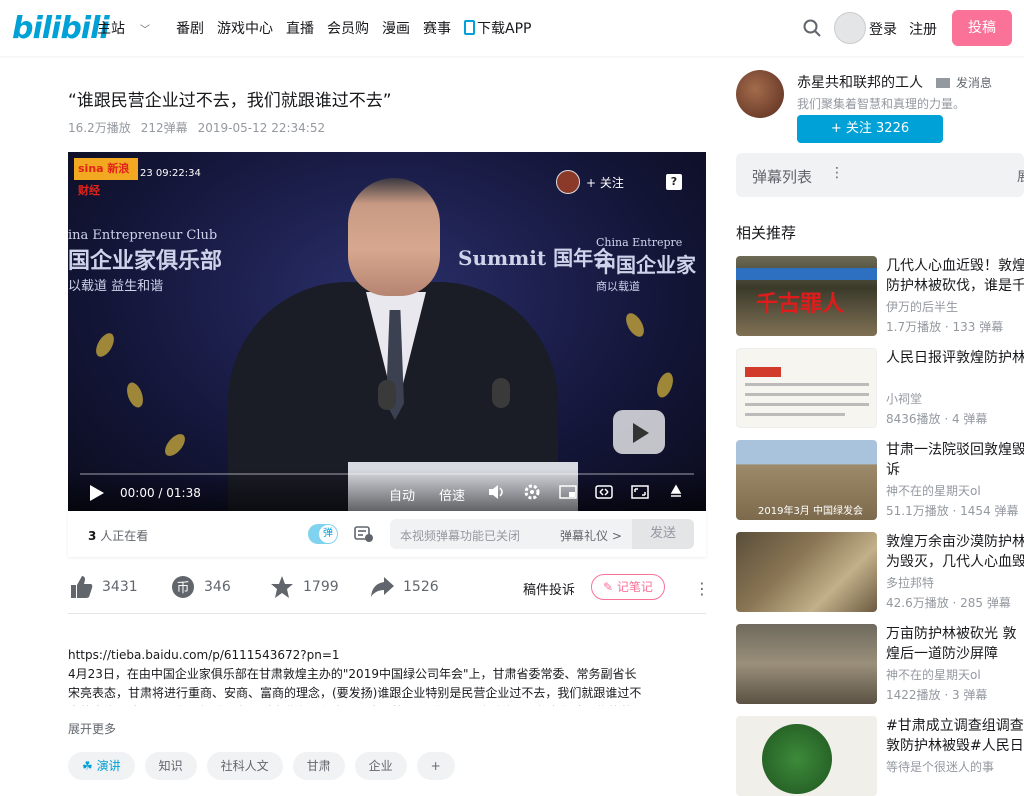 This screenshot has width=1024, height=796. I want to click on bilibili-logo: bilibili, so click(61, 28).